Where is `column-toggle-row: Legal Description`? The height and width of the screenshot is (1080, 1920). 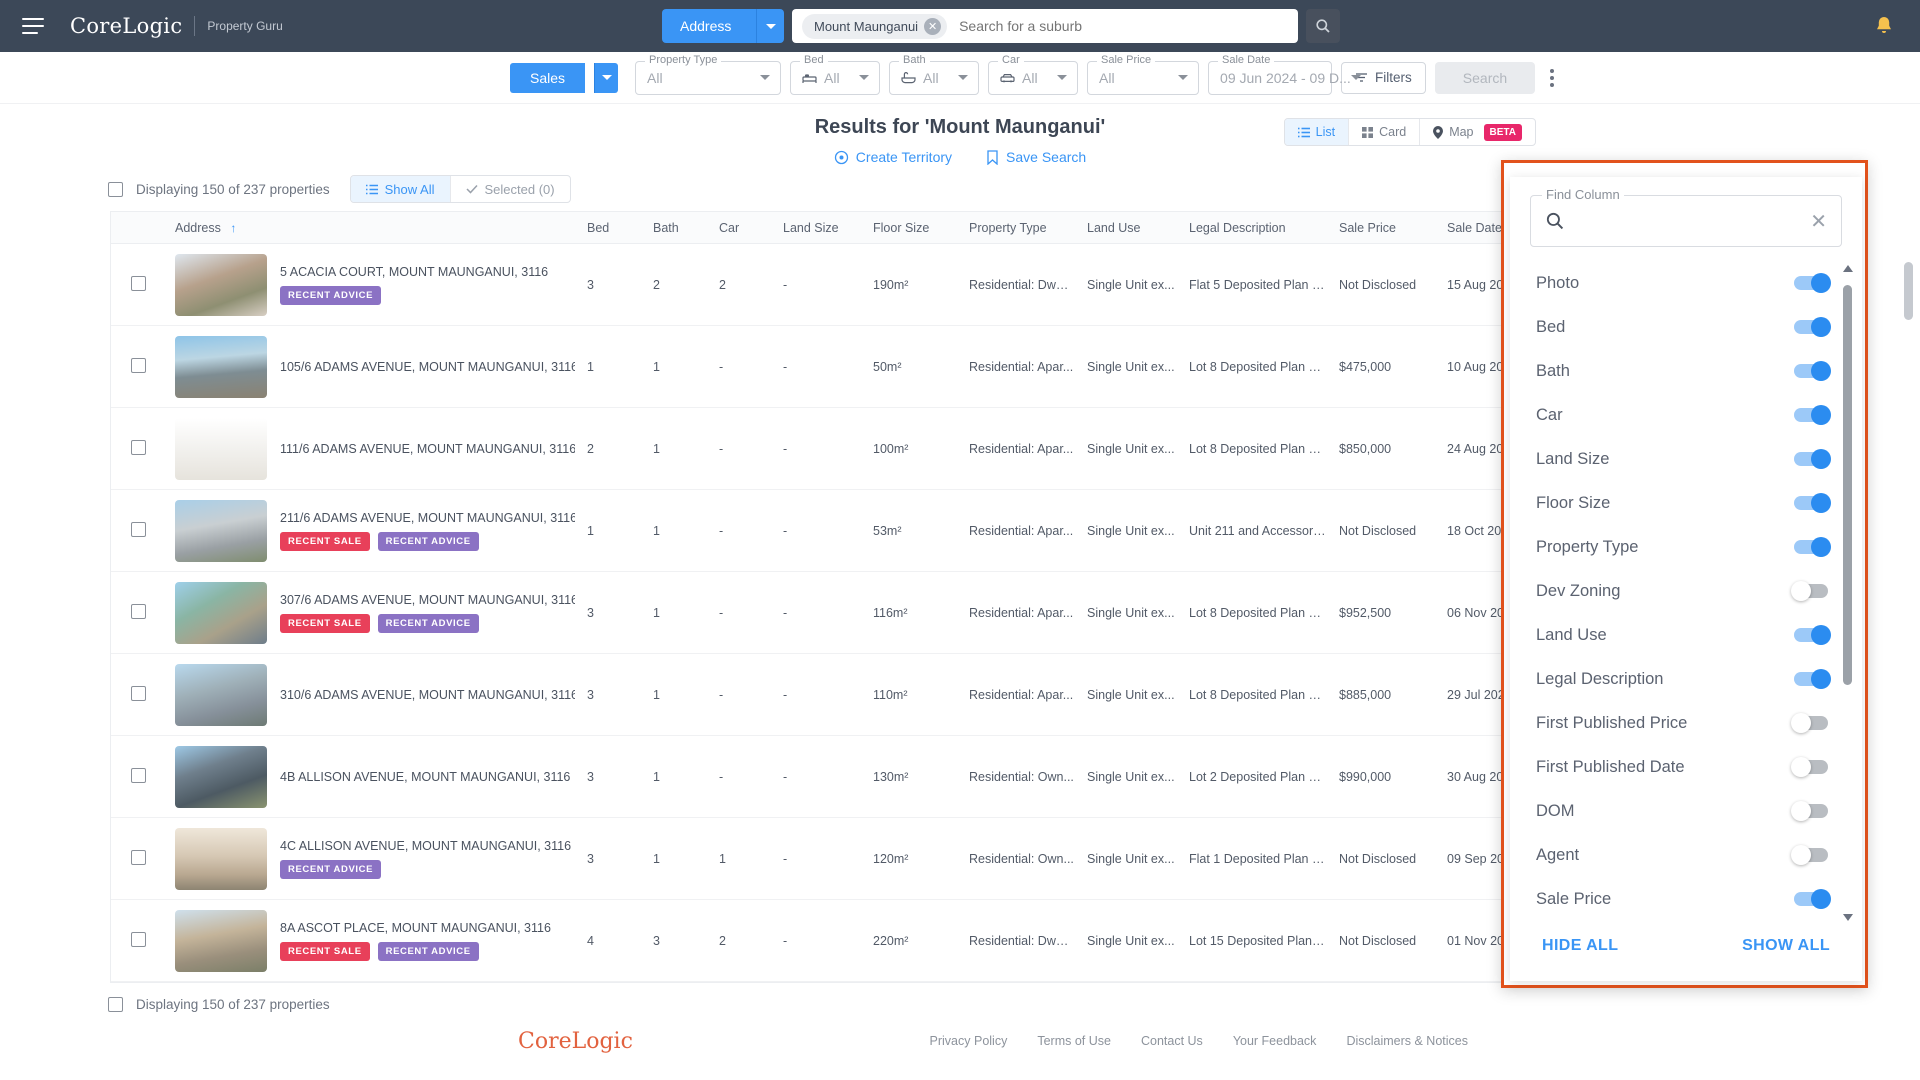
column-toggle-row: Legal Description is located at coordinates (1686, 679).